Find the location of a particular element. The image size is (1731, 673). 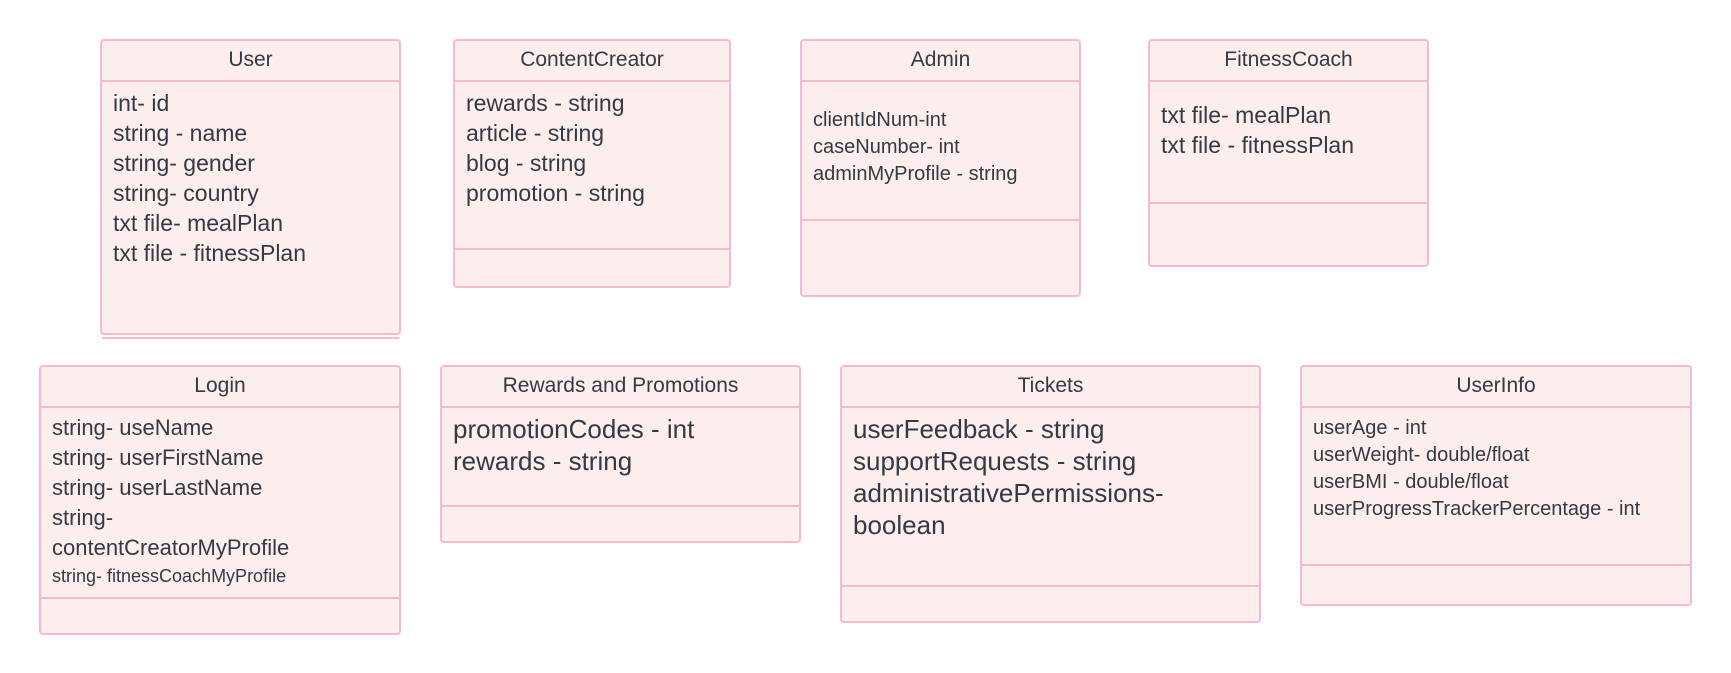

attribute: article - string is located at coordinates (535, 133).